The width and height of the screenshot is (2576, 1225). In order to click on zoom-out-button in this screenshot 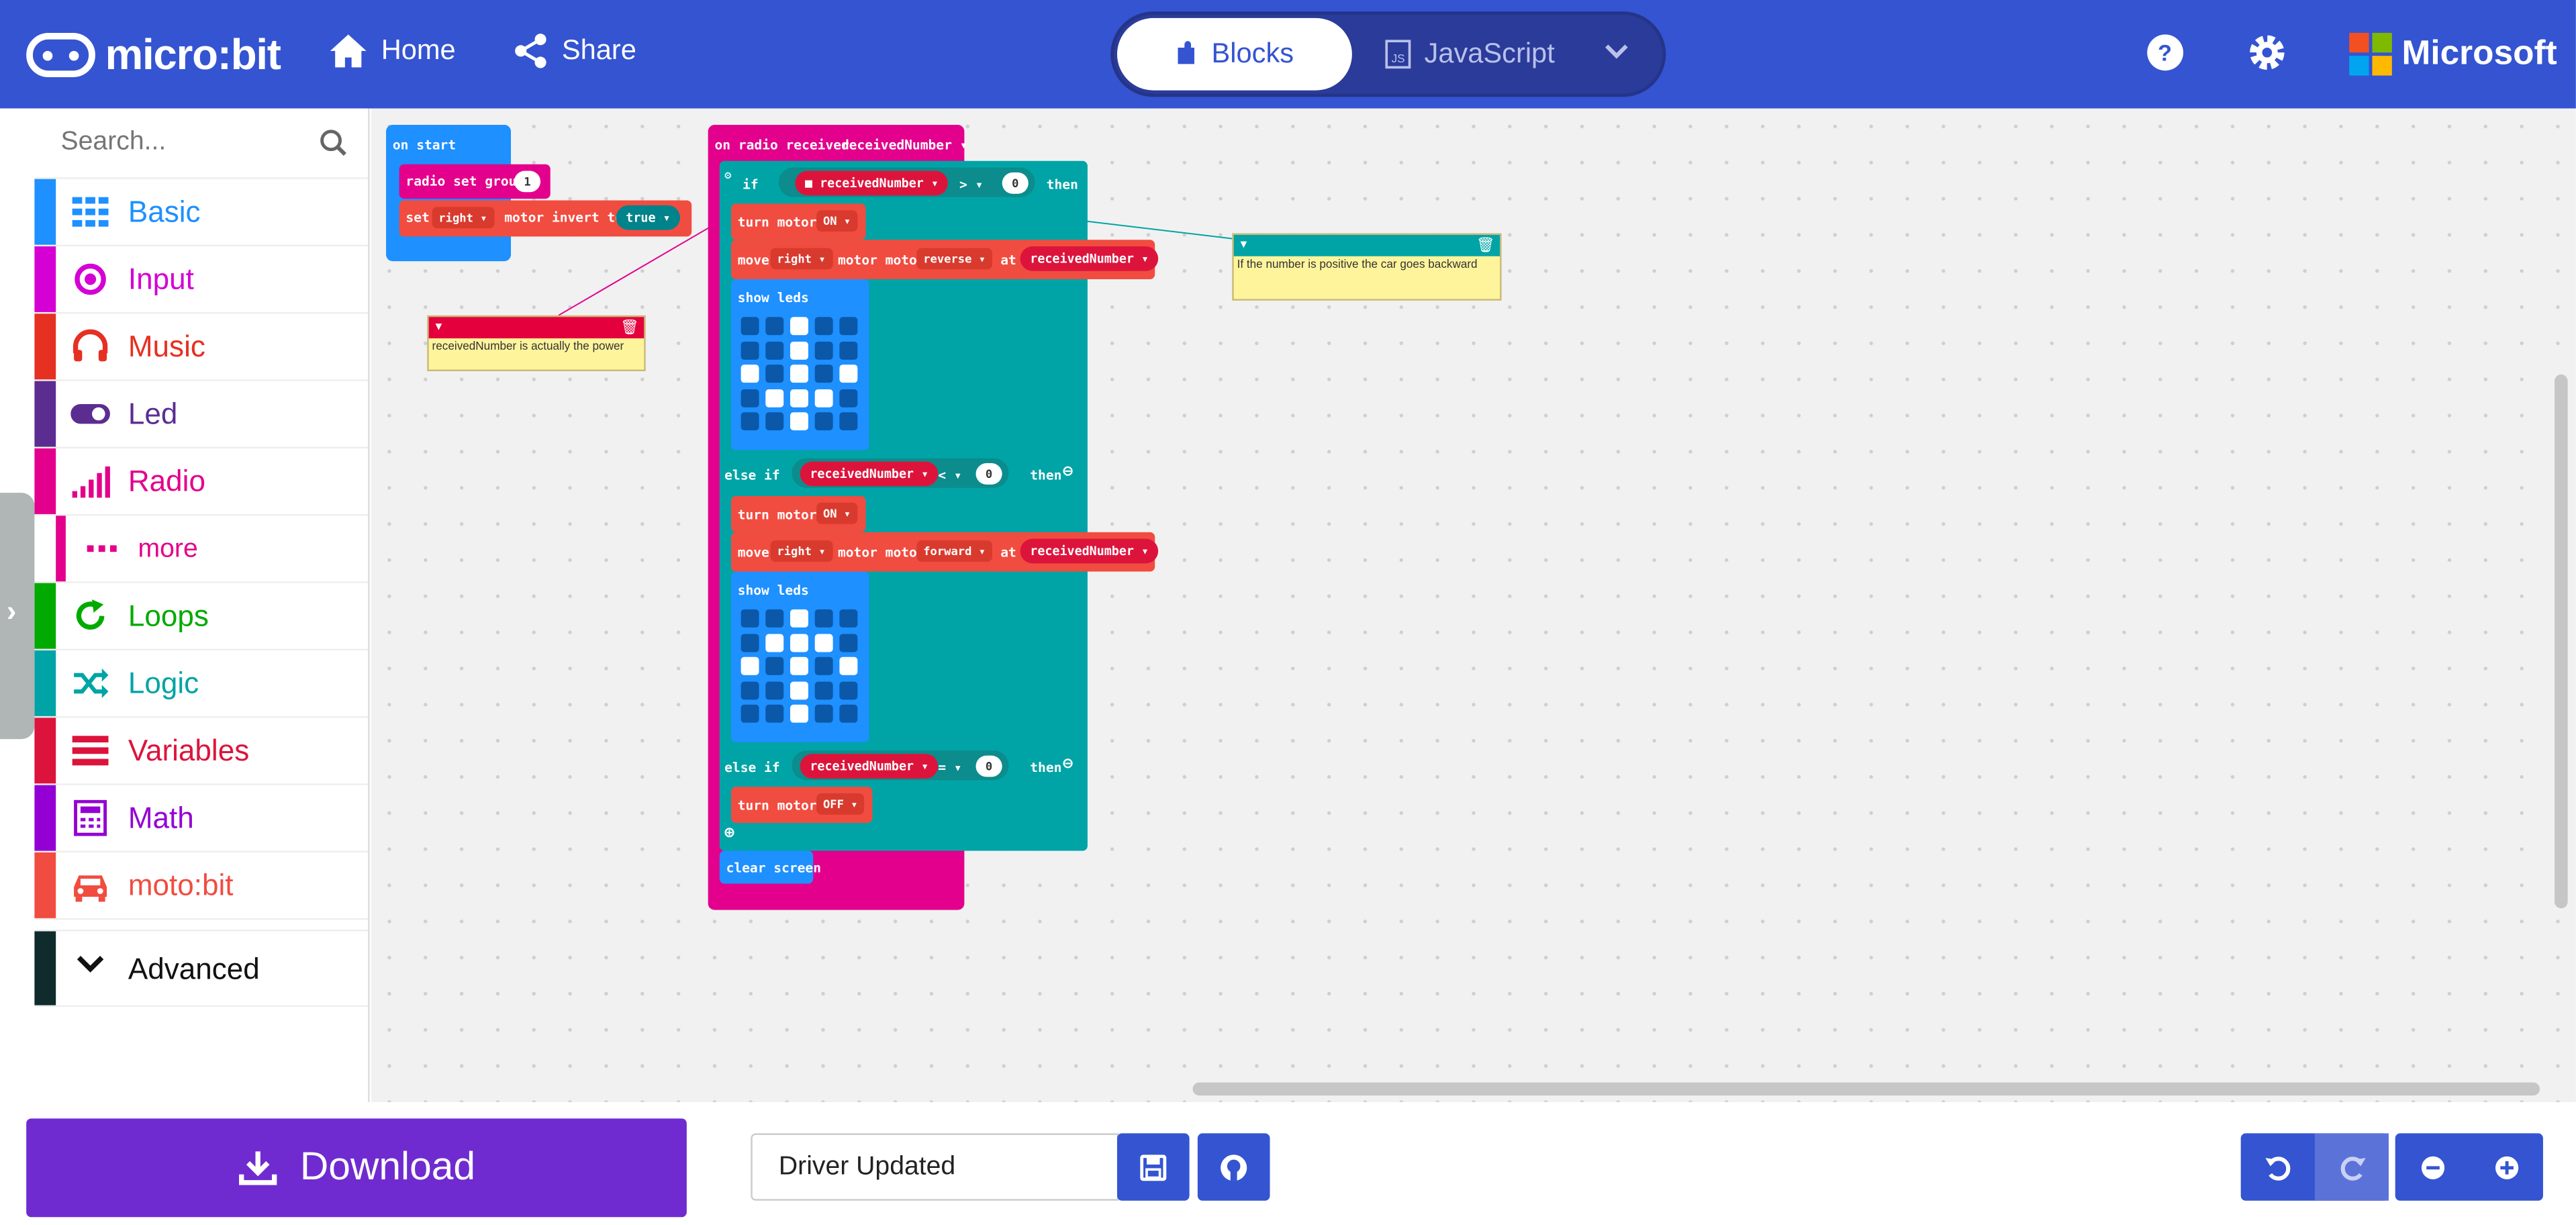, I will do `click(2432, 1167)`.